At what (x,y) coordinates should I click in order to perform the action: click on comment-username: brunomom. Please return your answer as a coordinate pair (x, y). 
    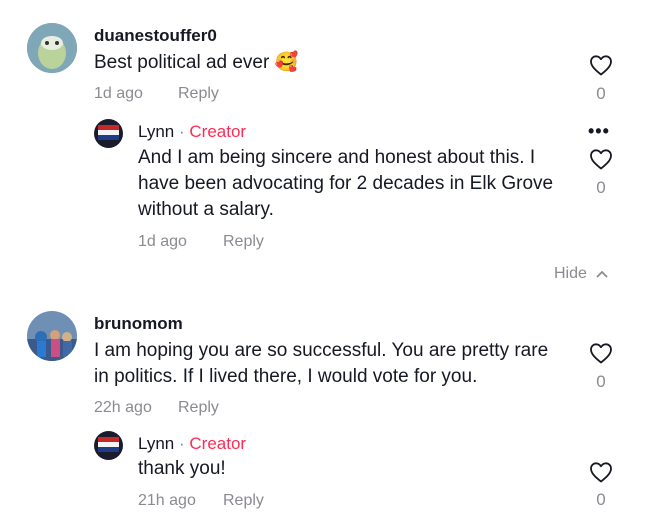
    Looking at the image, I should click on (138, 324).